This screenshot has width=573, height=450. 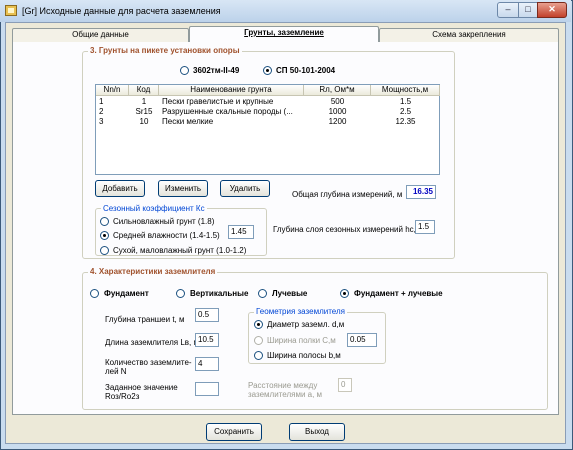 What do you see at coordinates (267, 122) in the screenshot?
I see `table-row: 3 10 Пески мелкие 1200 12.35` at bounding box center [267, 122].